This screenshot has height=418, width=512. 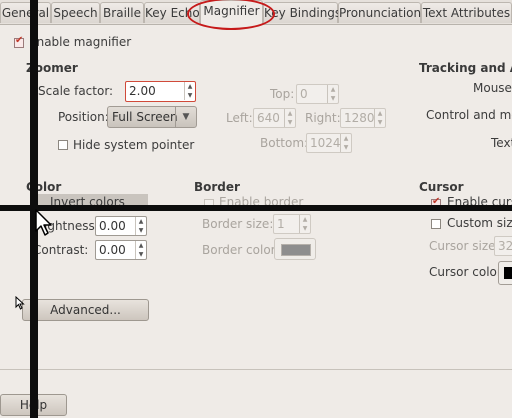 I want to click on contrast-spinner: 0.00 ▲ ▼, so click(x=121, y=250).